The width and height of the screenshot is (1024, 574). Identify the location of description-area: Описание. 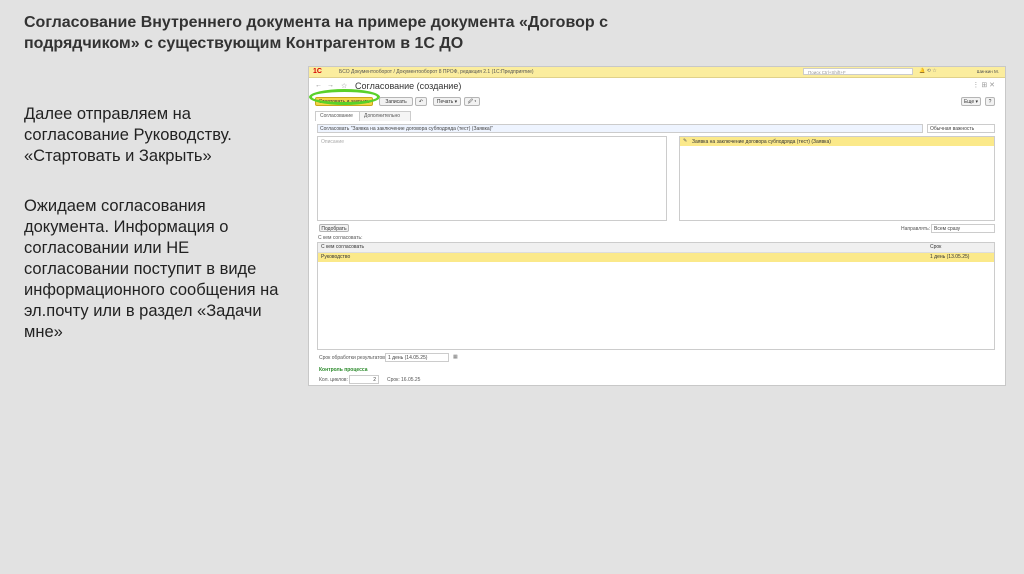
(492, 178).